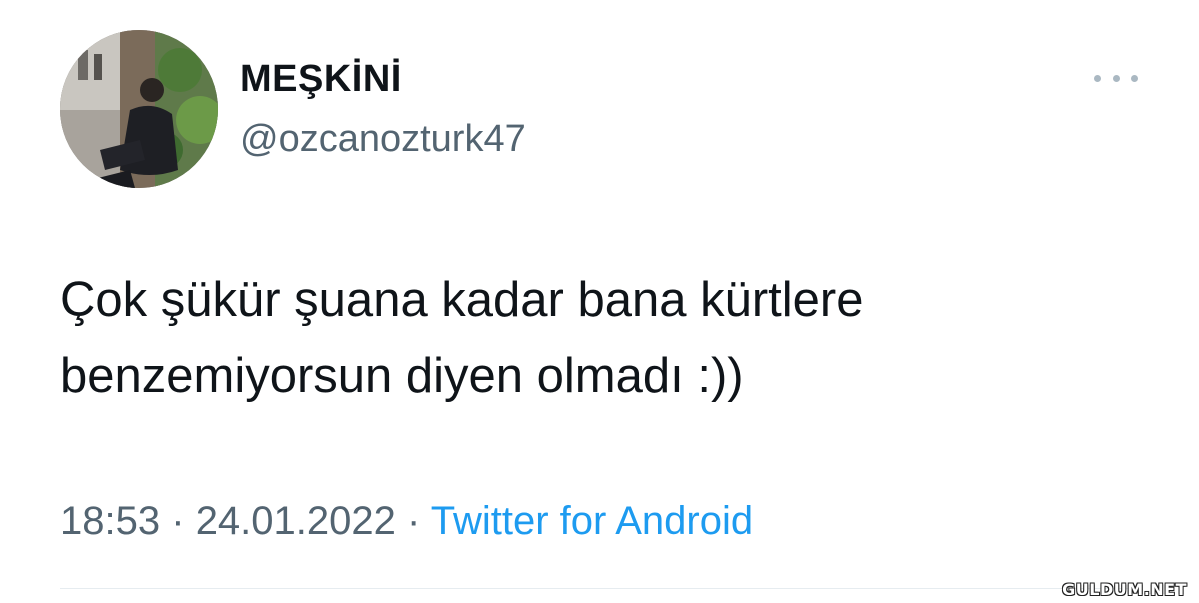 The height and width of the screenshot is (603, 1199). I want to click on avatar-photo, so click(139, 109).